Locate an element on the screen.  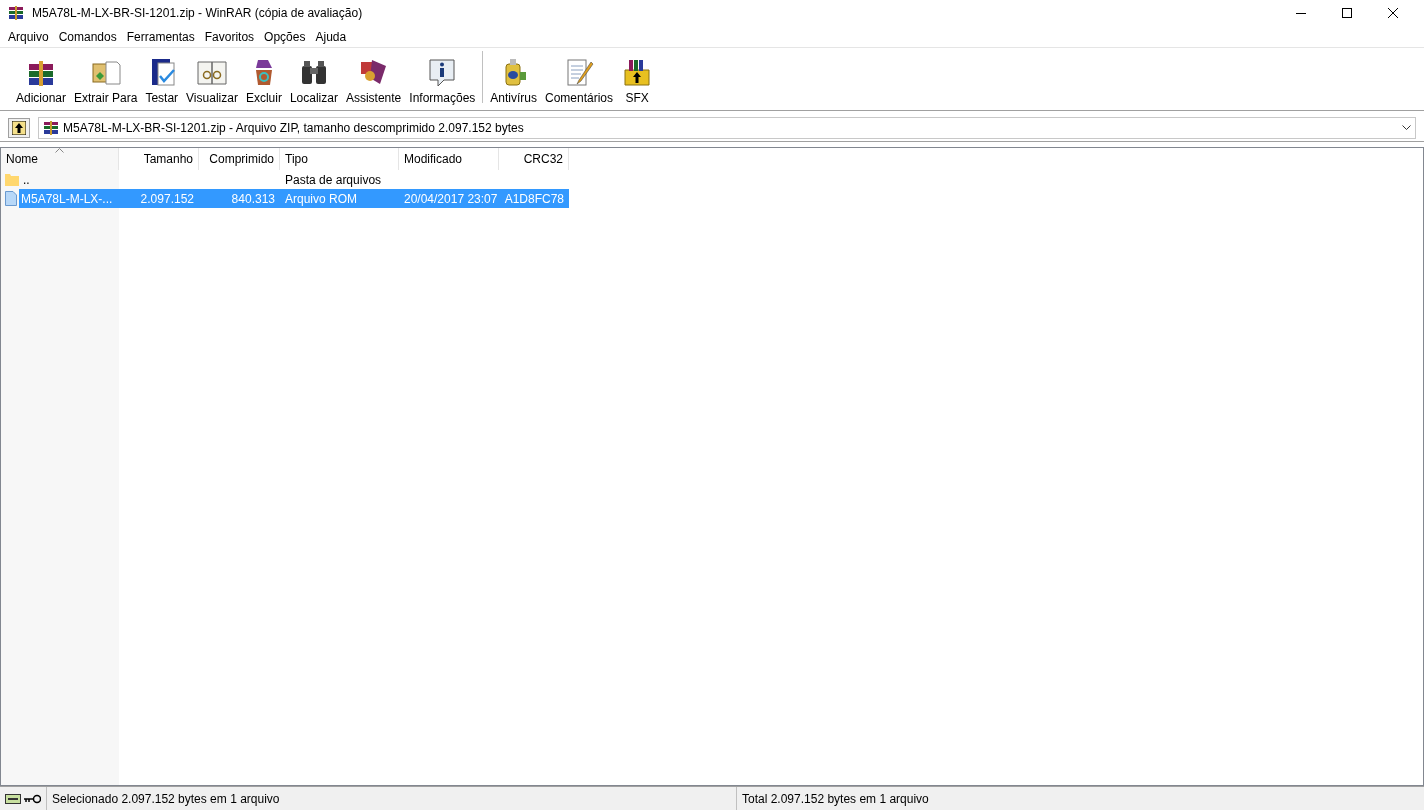
toolbar-button: SFX is located at coordinates (637, 80).